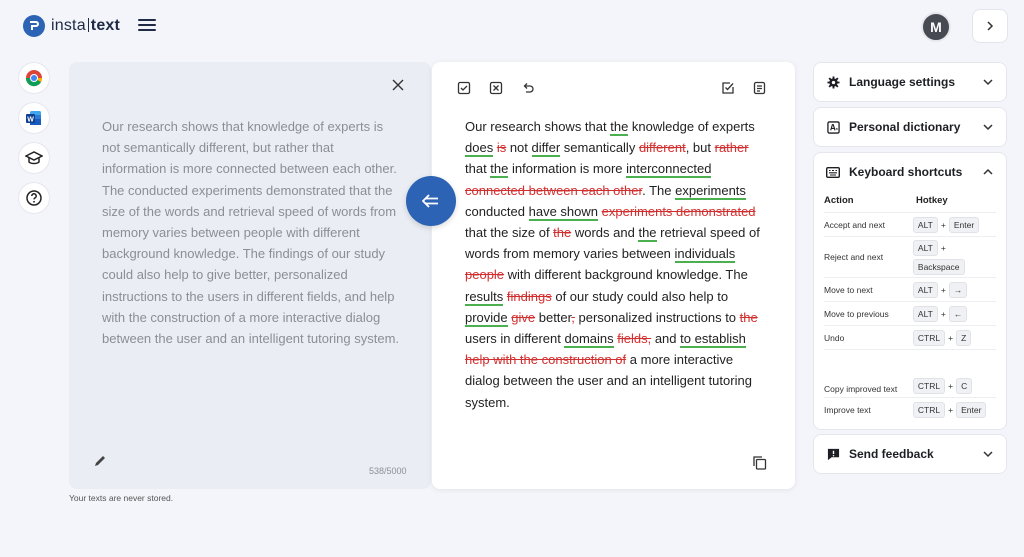 The height and width of the screenshot is (557, 1024). What do you see at coordinates (691, 126) in the screenshot?
I see `text-segment: knowledge of experts` at bounding box center [691, 126].